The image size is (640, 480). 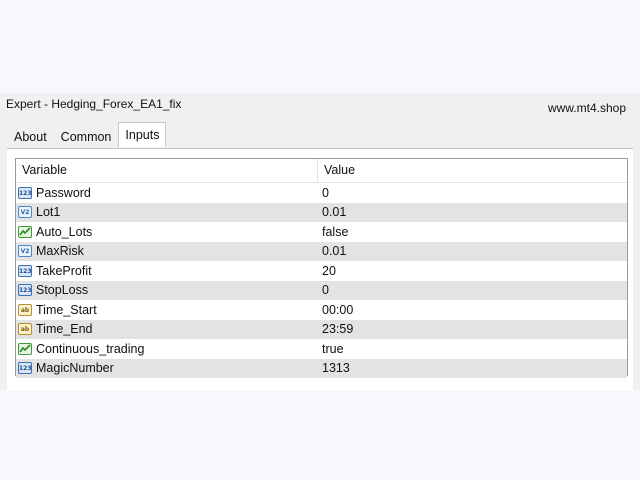 I want to click on variable-name: TakeProfit, so click(x=64, y=270).